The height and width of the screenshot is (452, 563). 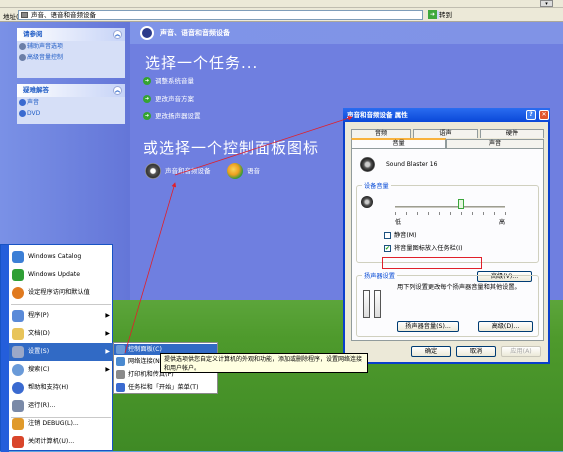 I want to click on address-input: 声音、语音和音频设备 ▼, so click(x=228, y=15).